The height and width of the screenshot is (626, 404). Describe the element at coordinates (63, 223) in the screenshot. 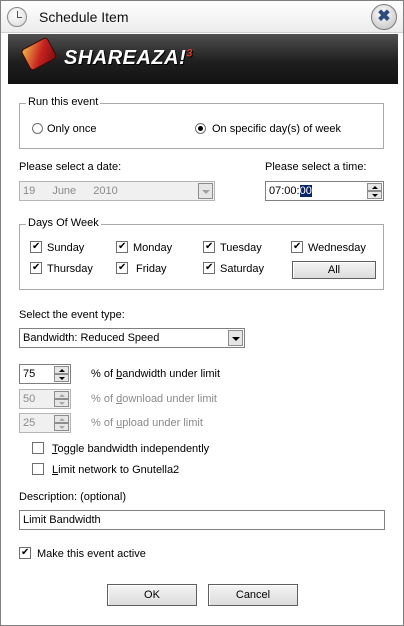

I see `days-of-week-title: Days Of Week` at that location.